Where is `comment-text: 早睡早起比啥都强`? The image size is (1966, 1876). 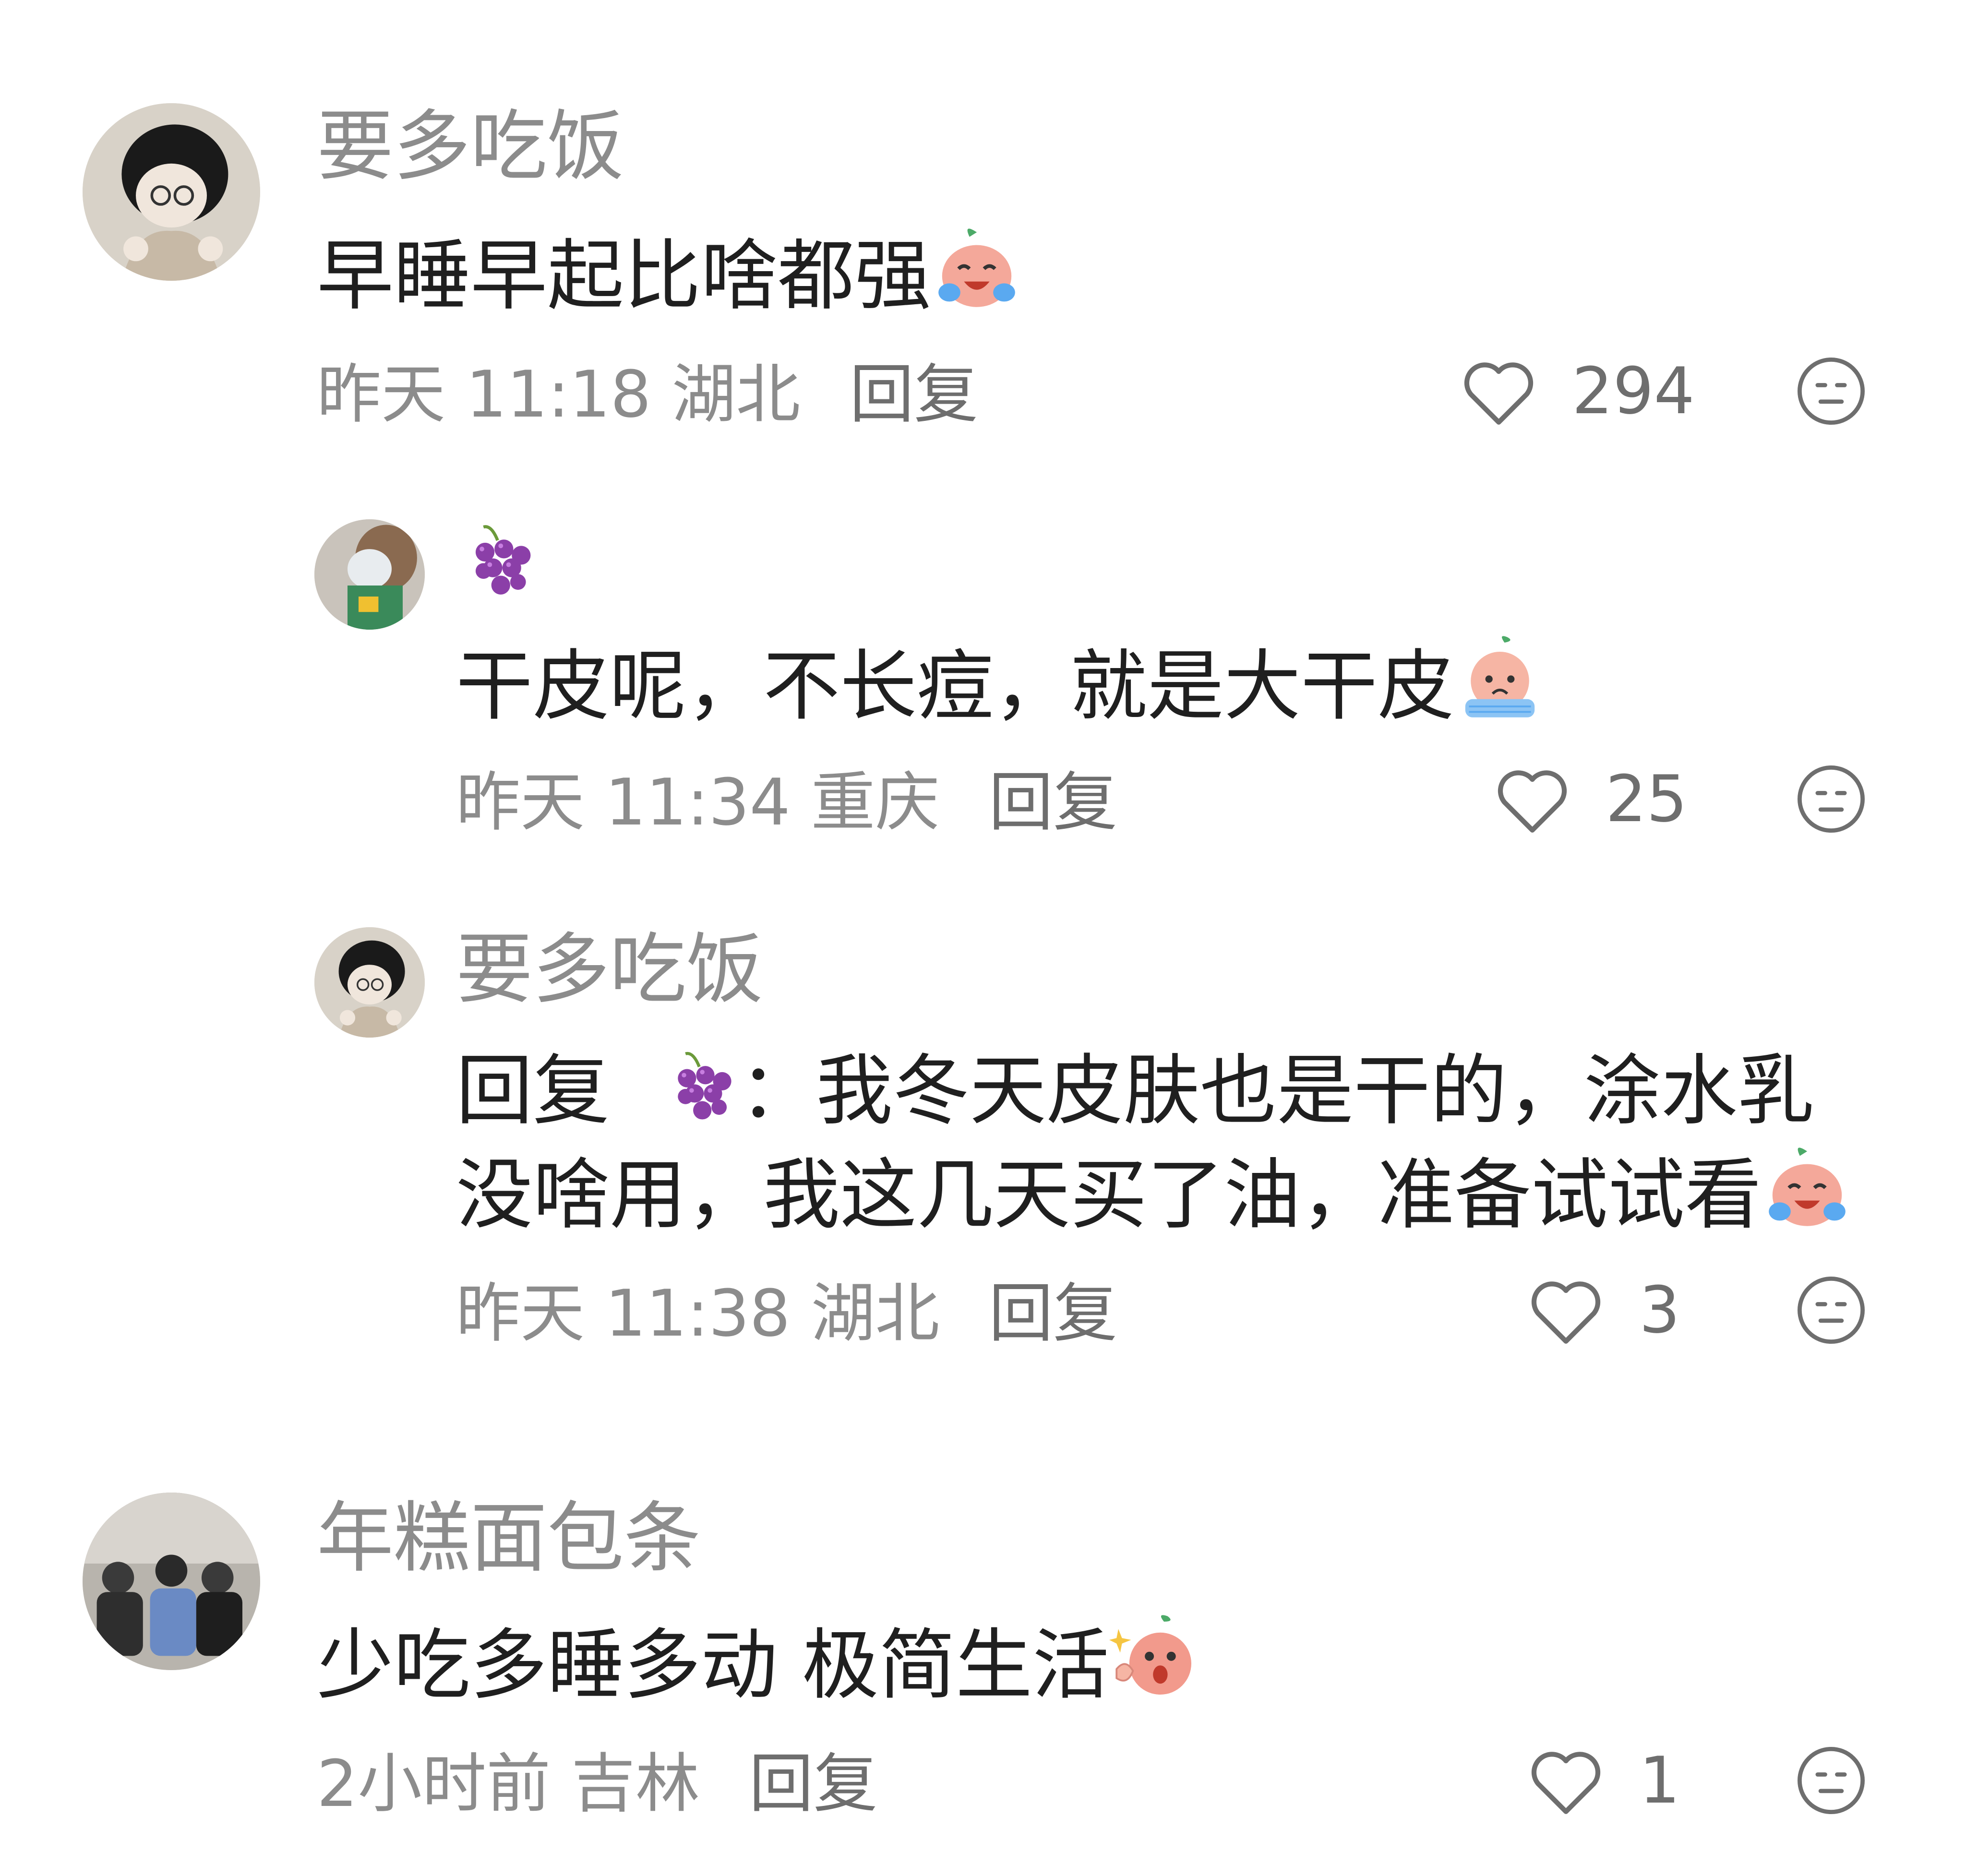 comment-text: 早睡早起比啥都强 is located at coordinates (669, 275).